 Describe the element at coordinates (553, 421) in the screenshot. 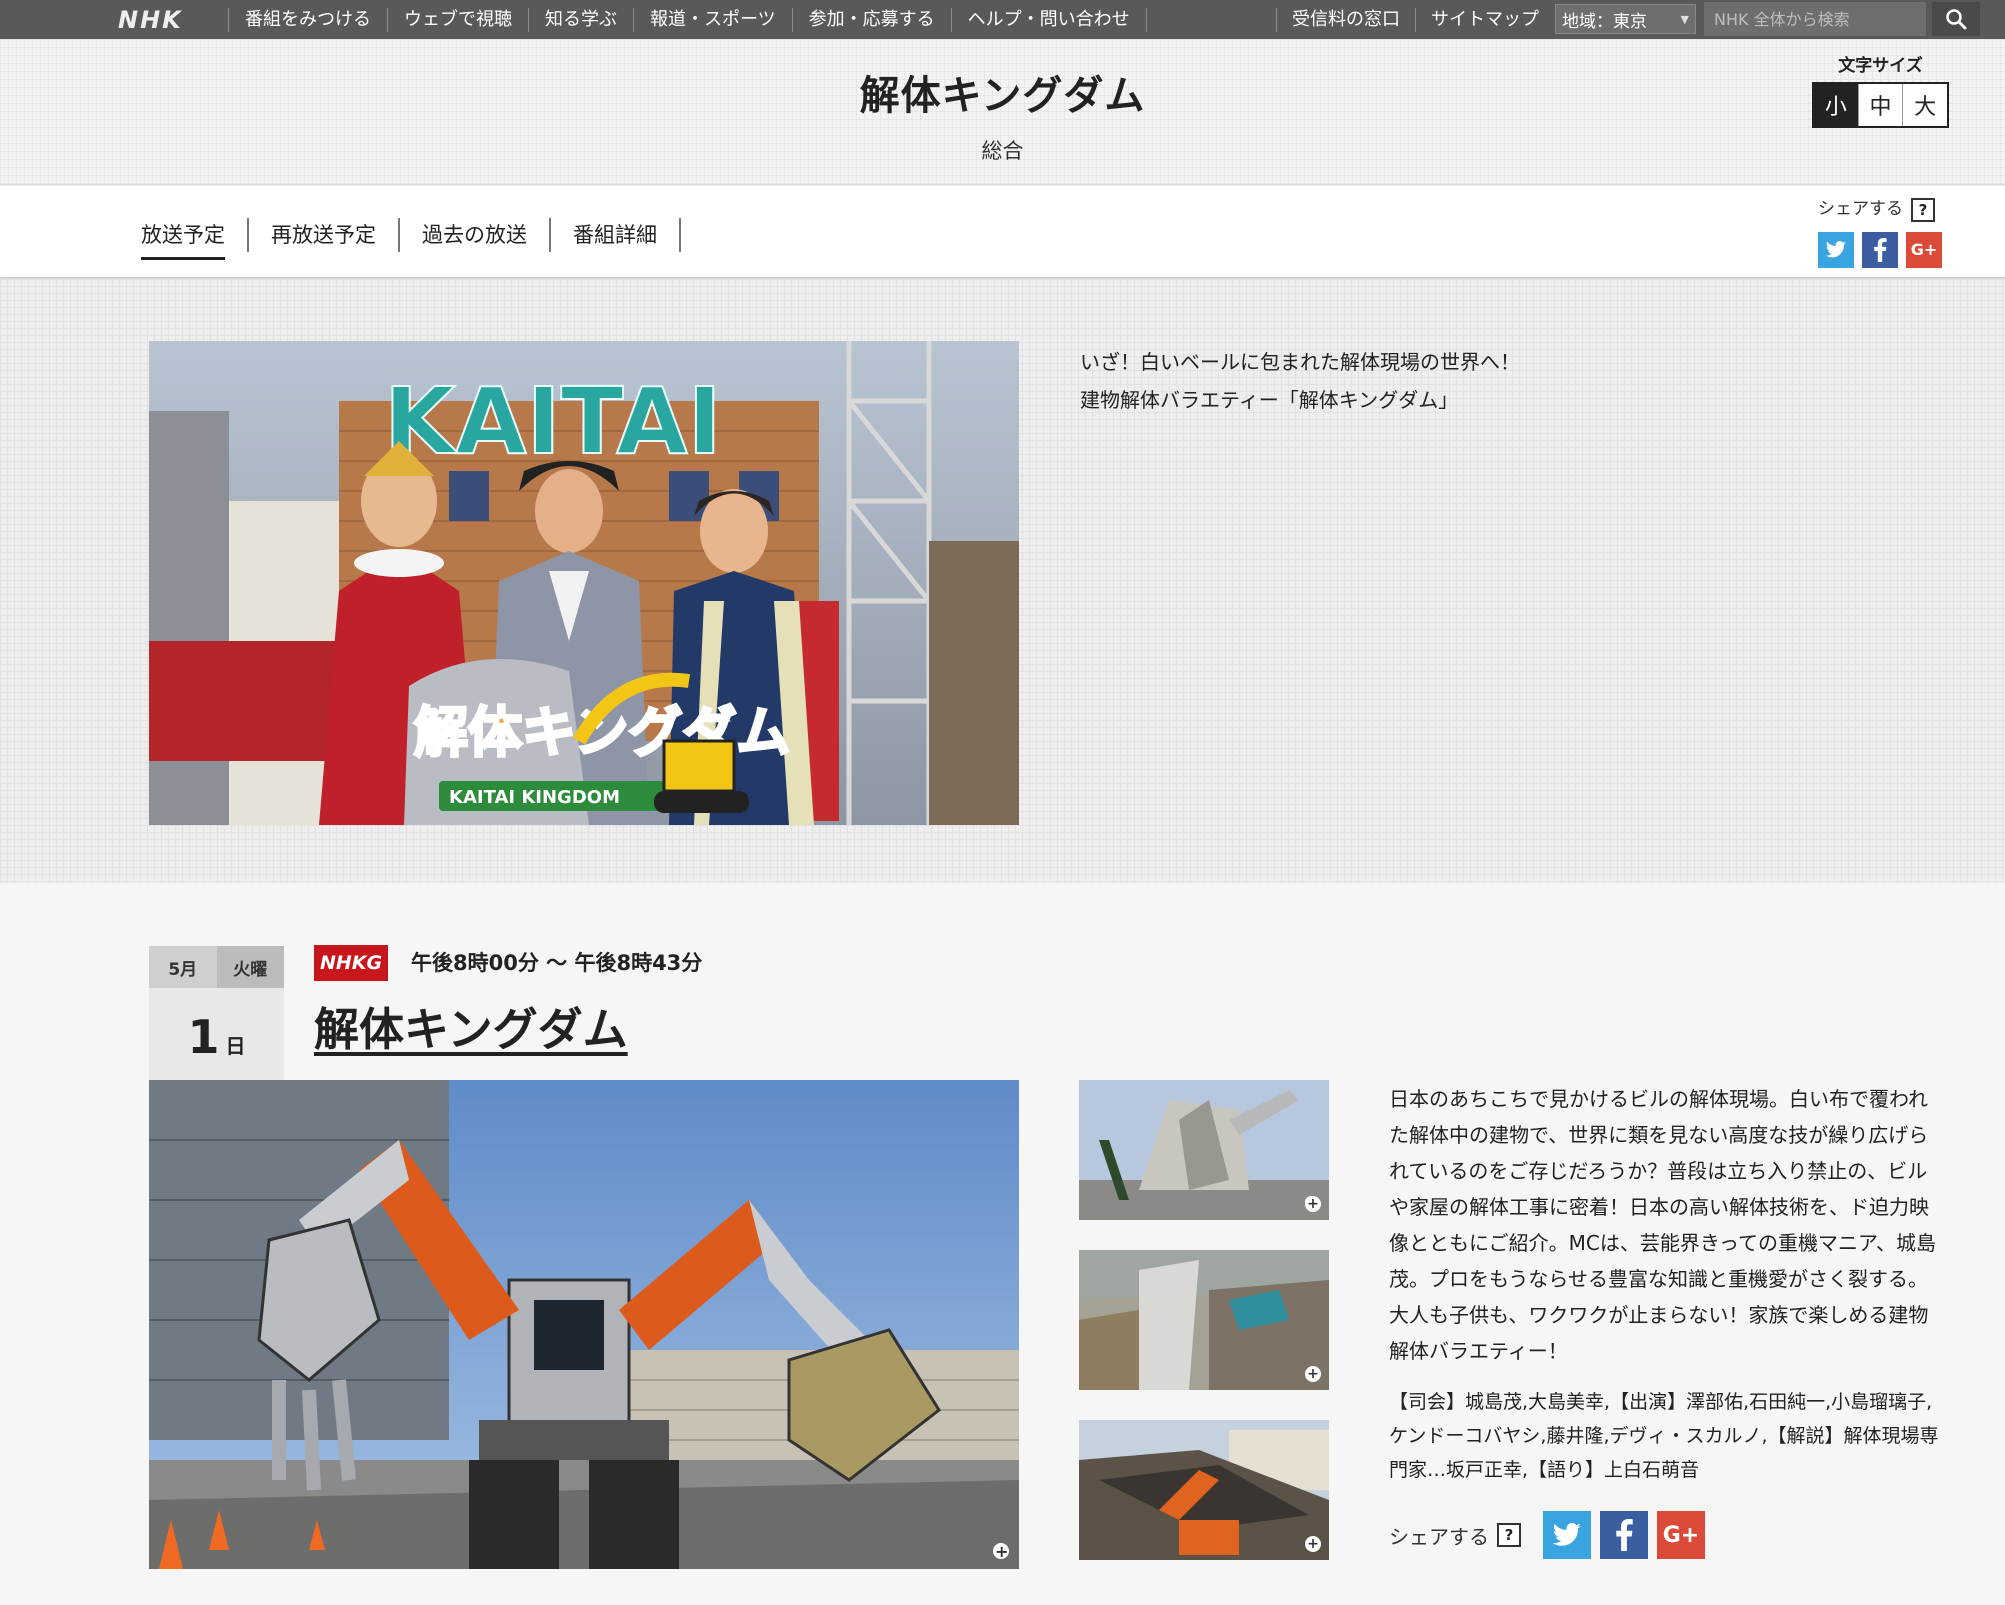

I see `kaitai-sign: KAITAI` at that location.